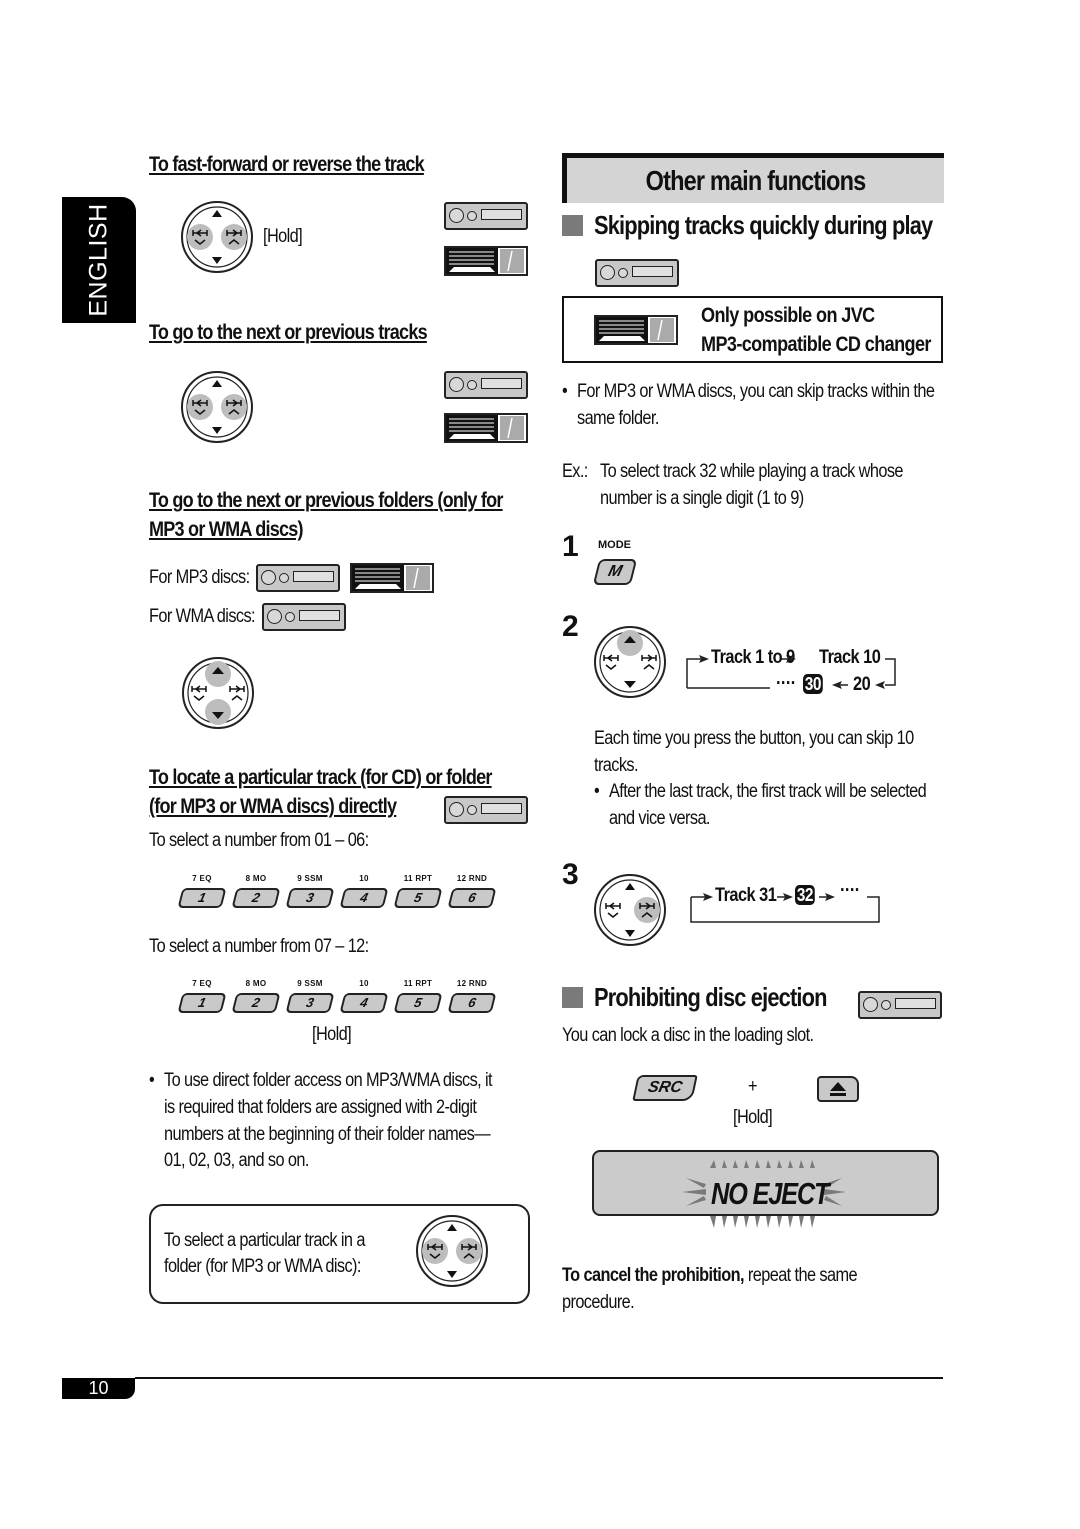 This screenshot has width=1080, height=1529. Describe the element at coordinates (262, 1266) in the screenshot. I see `info-box-line2: folder (for MP3 or WMA disc):` at that location.